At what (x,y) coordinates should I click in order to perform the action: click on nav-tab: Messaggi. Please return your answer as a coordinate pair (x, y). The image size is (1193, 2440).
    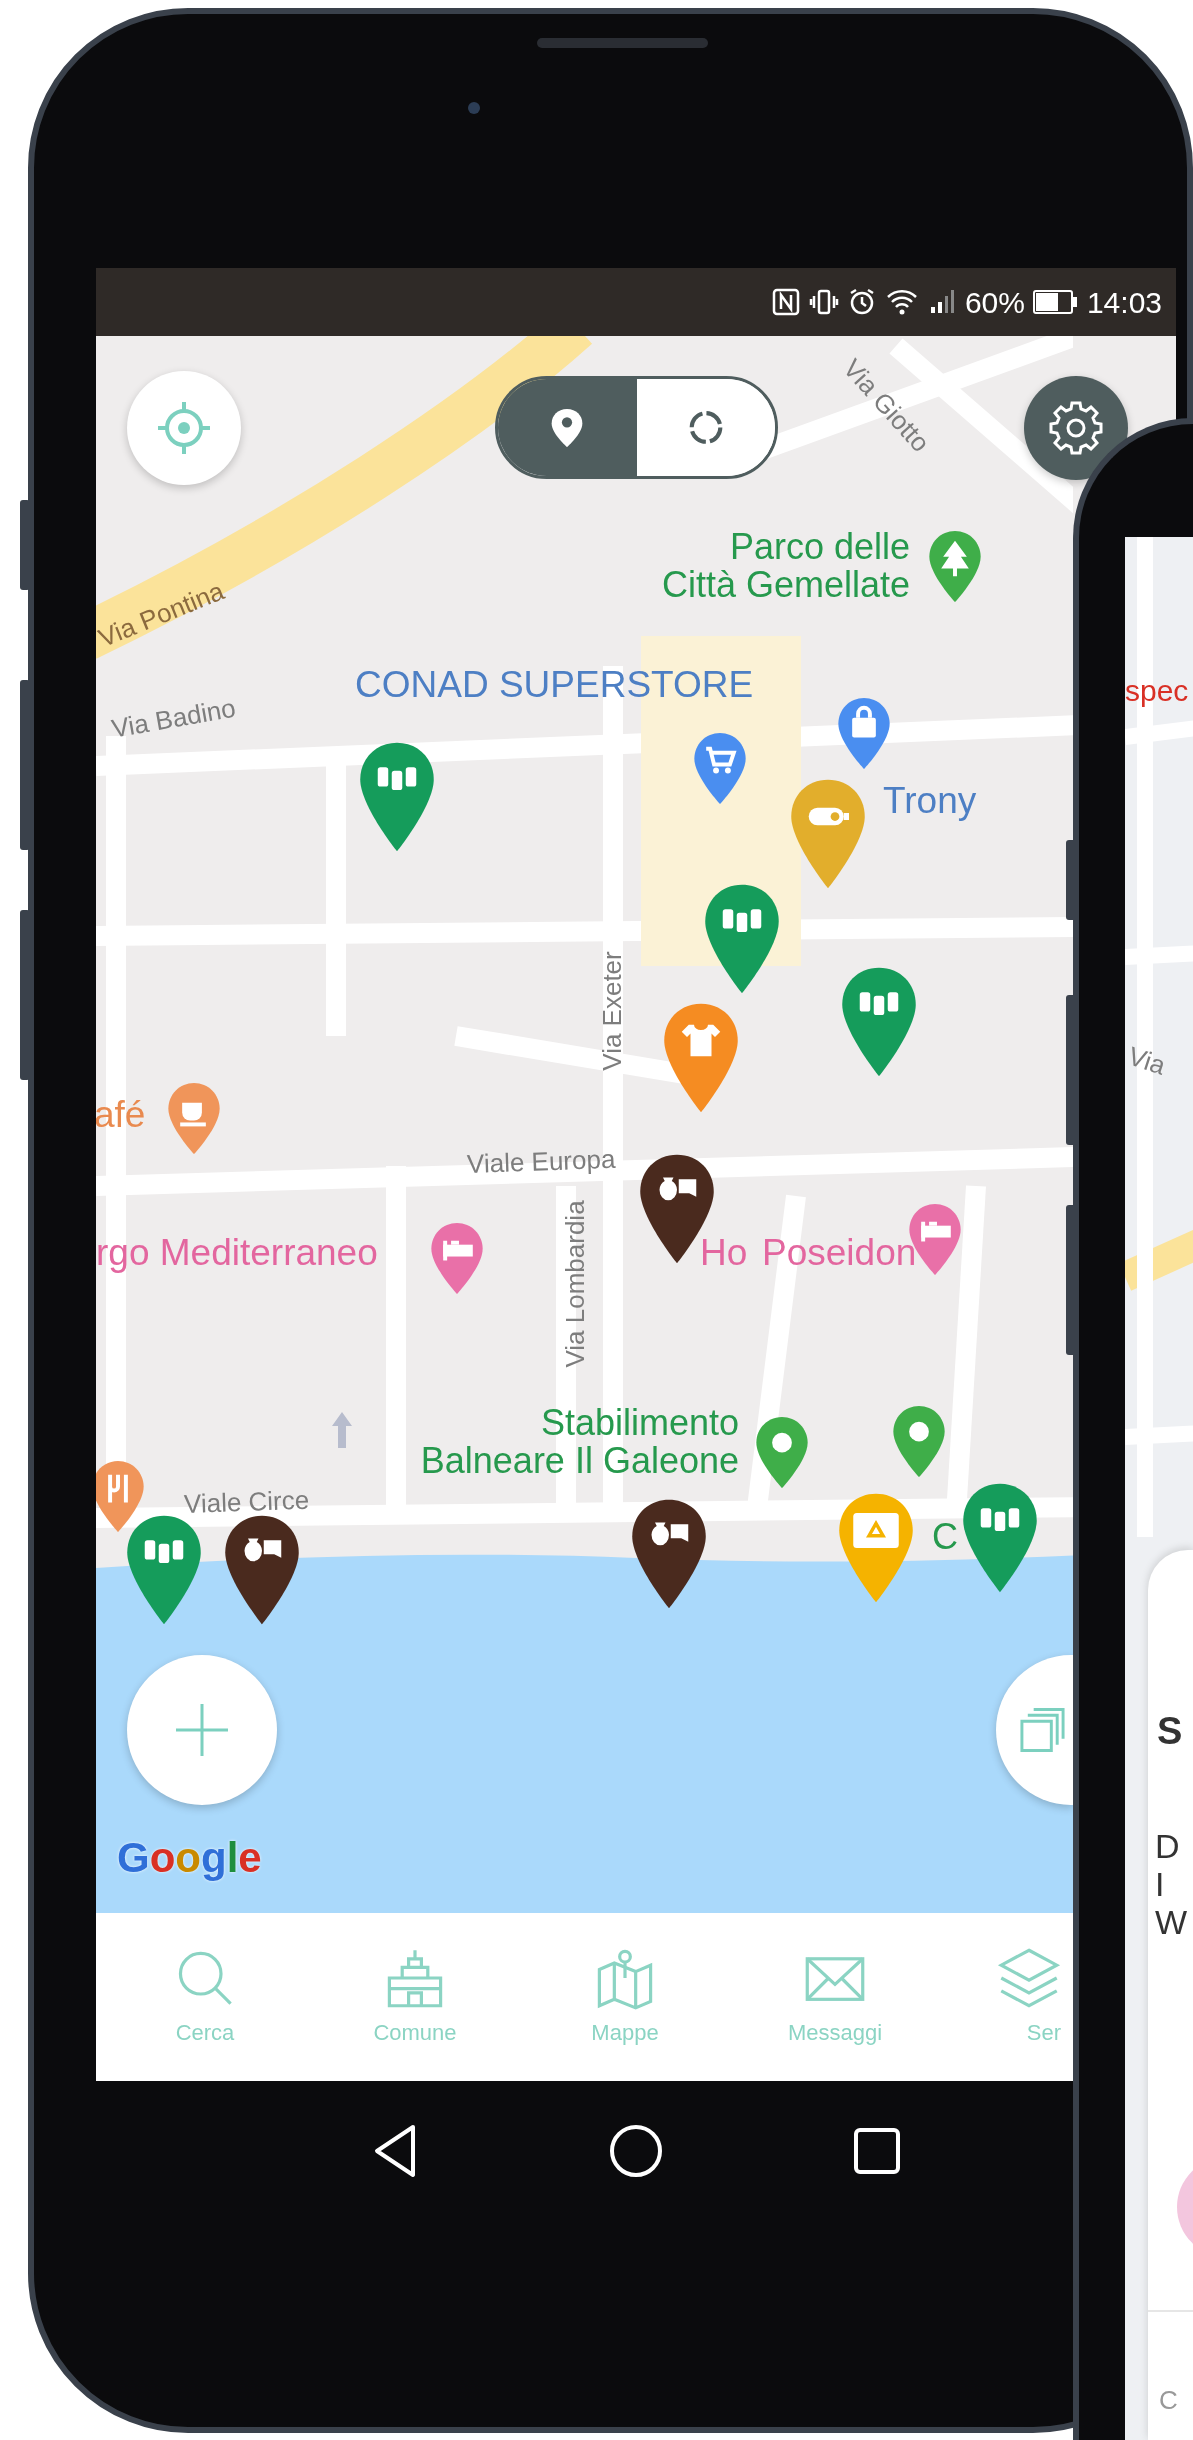
    Looking at the image, I should click on (835, 1997).